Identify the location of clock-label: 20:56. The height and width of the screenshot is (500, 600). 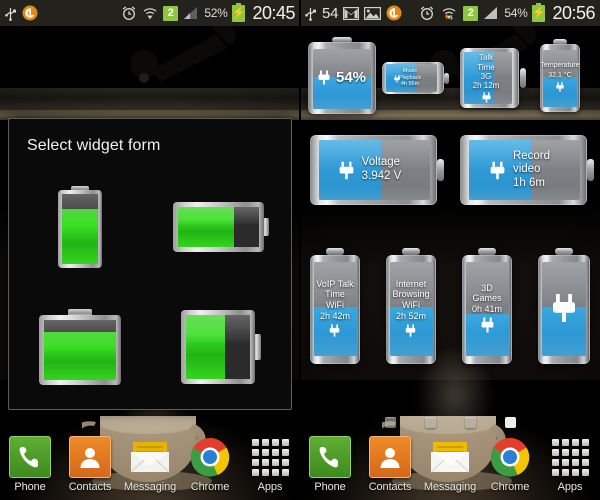
(573, 12).